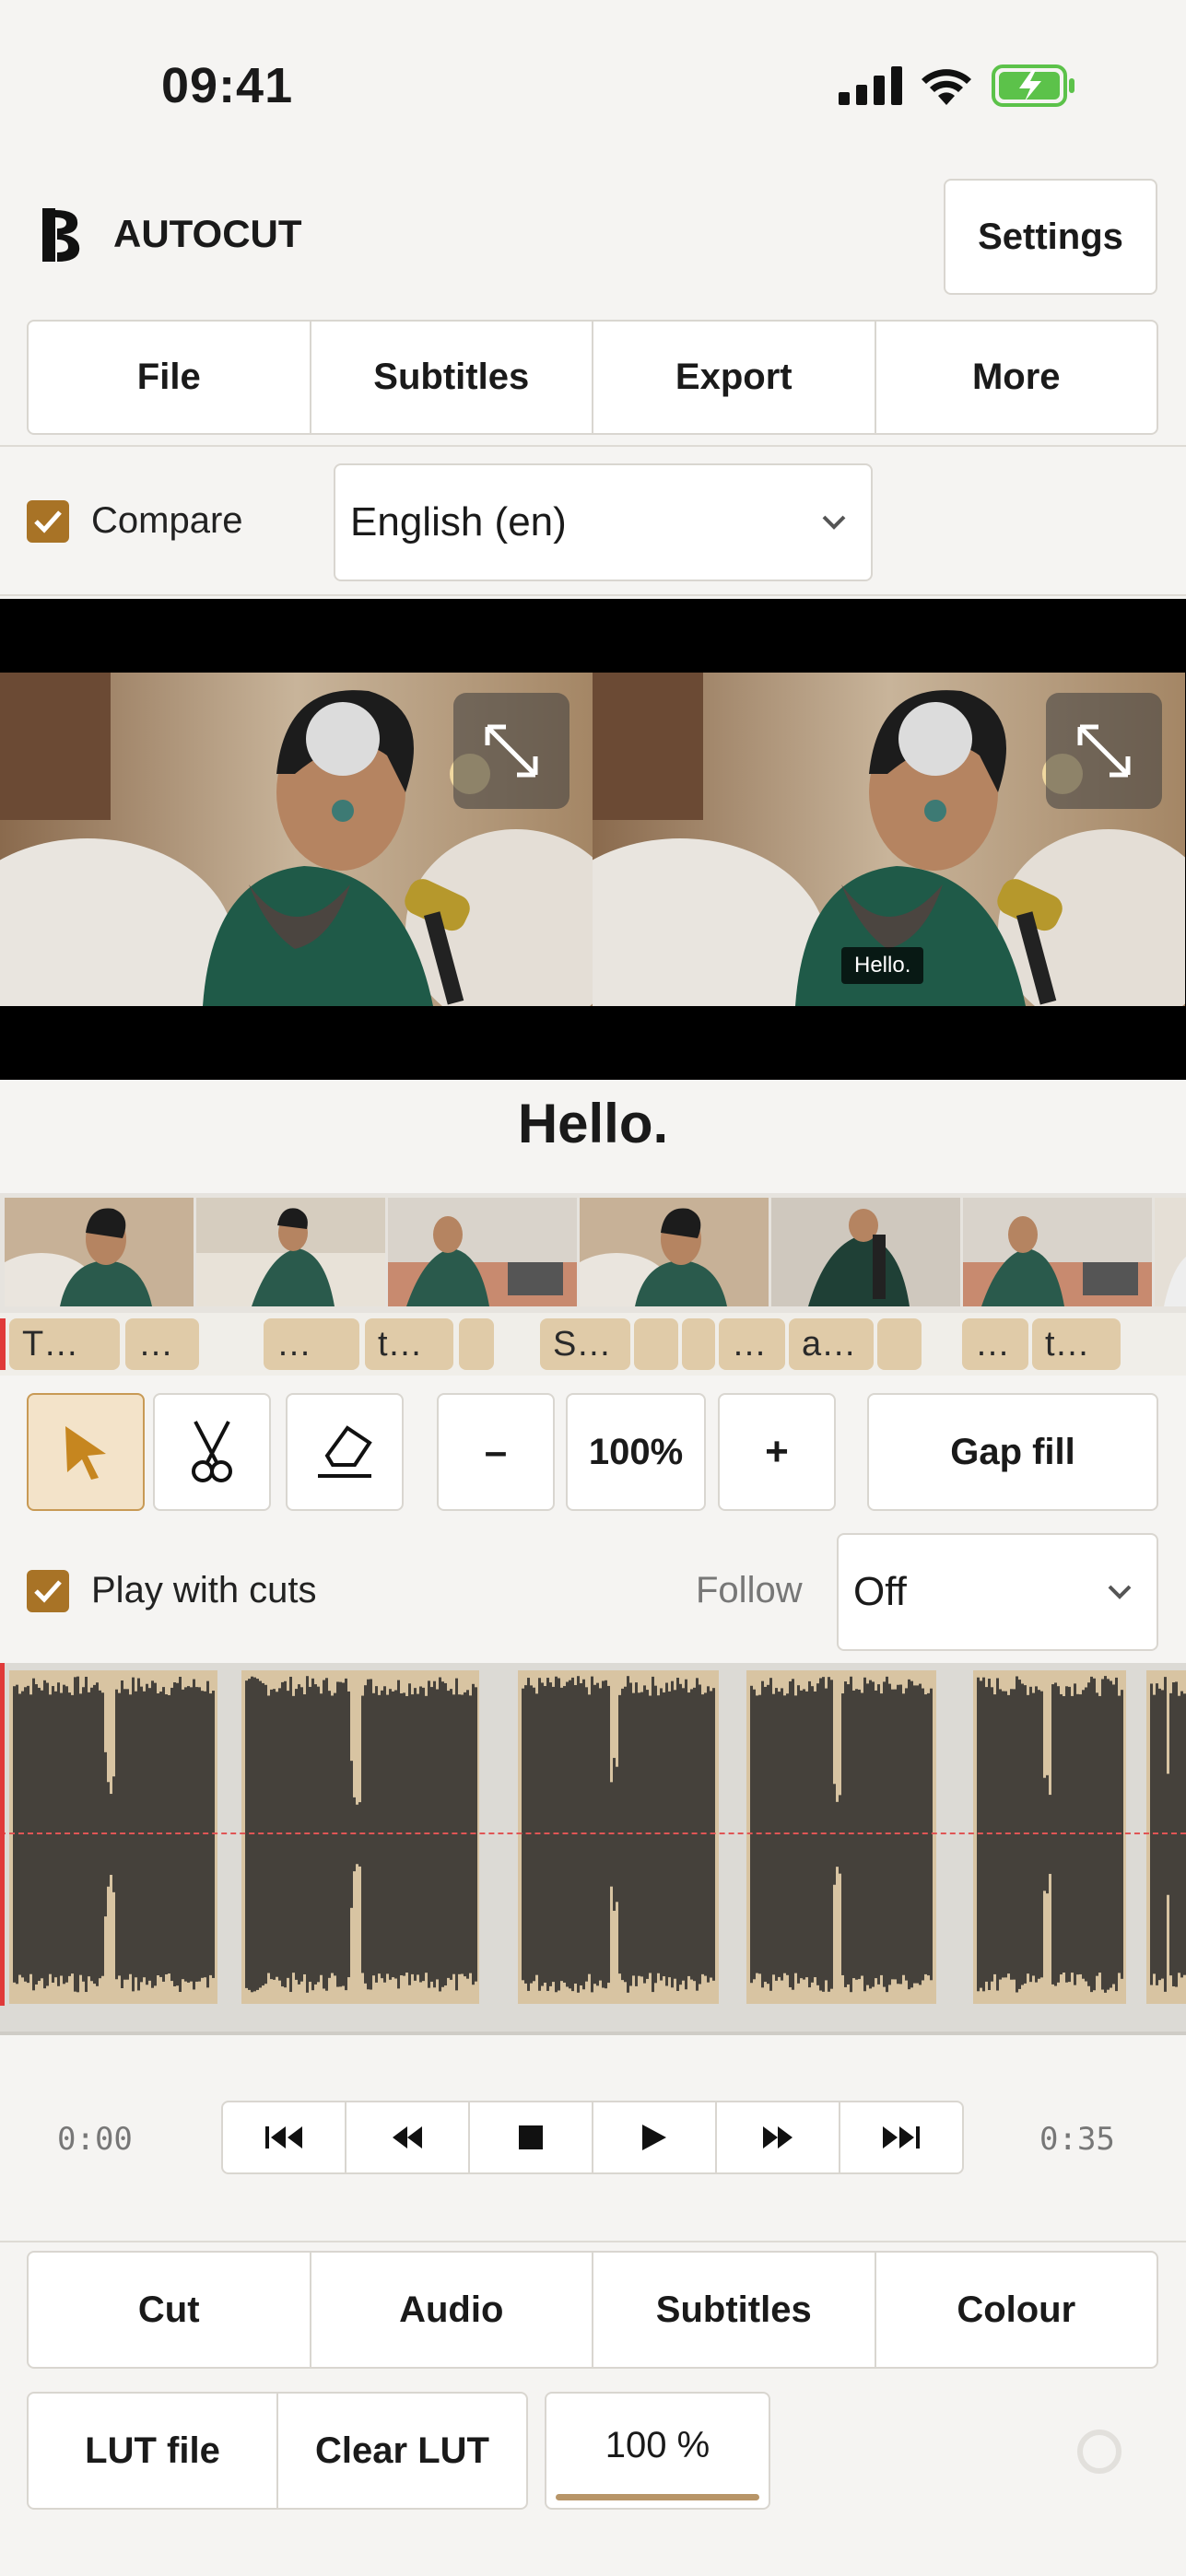  I want to click on tab-audio: Audio, so click(452, 2310).